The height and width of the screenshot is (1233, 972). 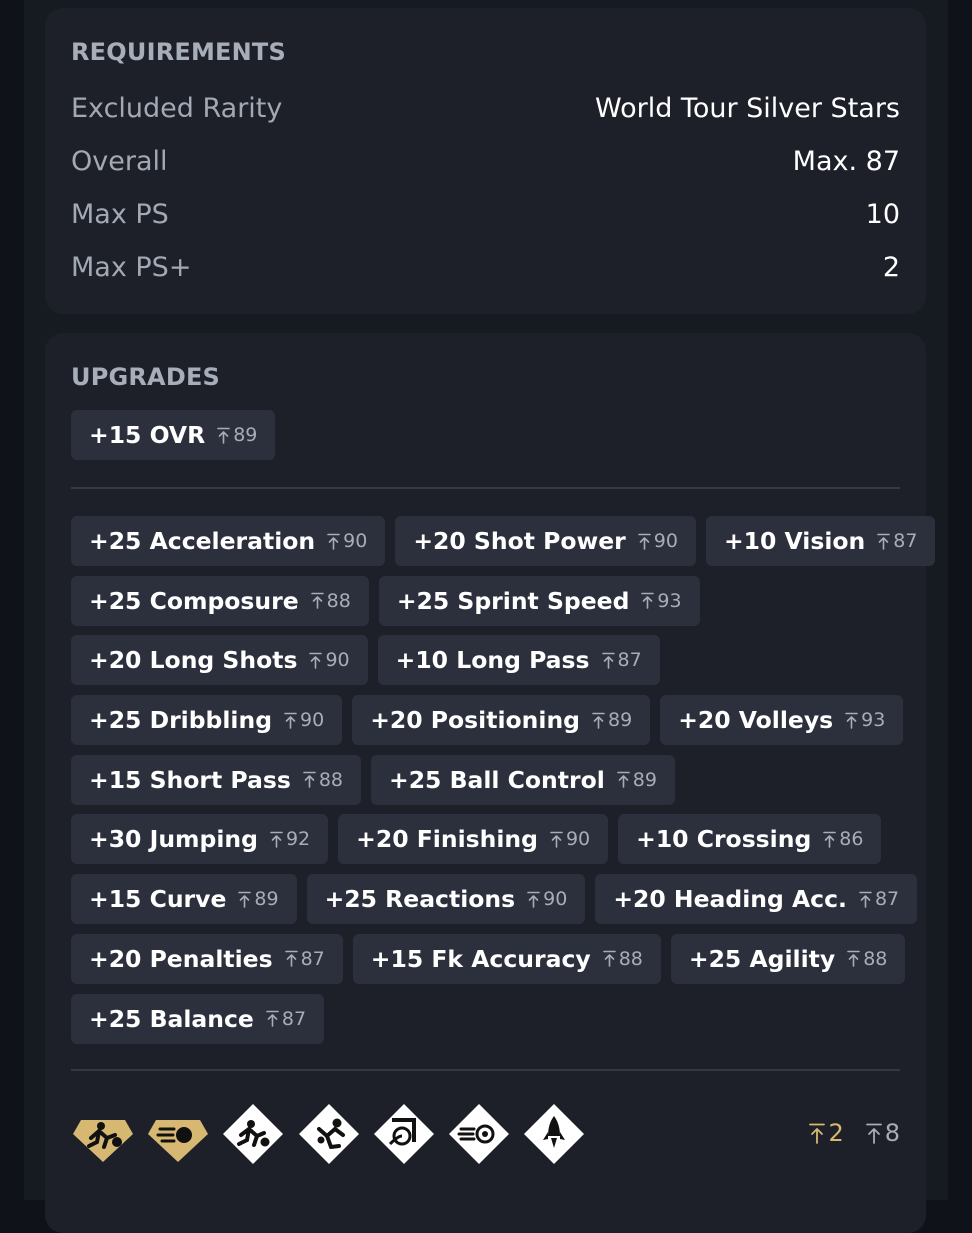 I want to click on requirement-value: World Tour Silver Stars, so click(x=747, y=108).